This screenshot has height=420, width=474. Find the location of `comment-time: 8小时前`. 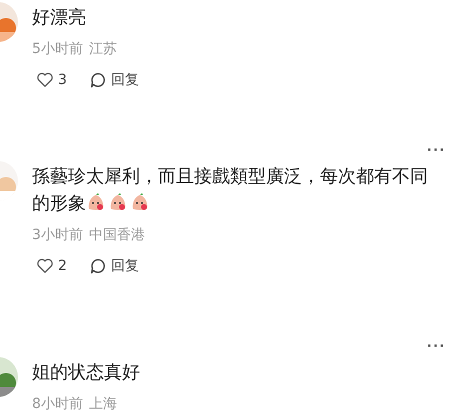

comment-time: 8小时前 is located at coordinates (57, 404).